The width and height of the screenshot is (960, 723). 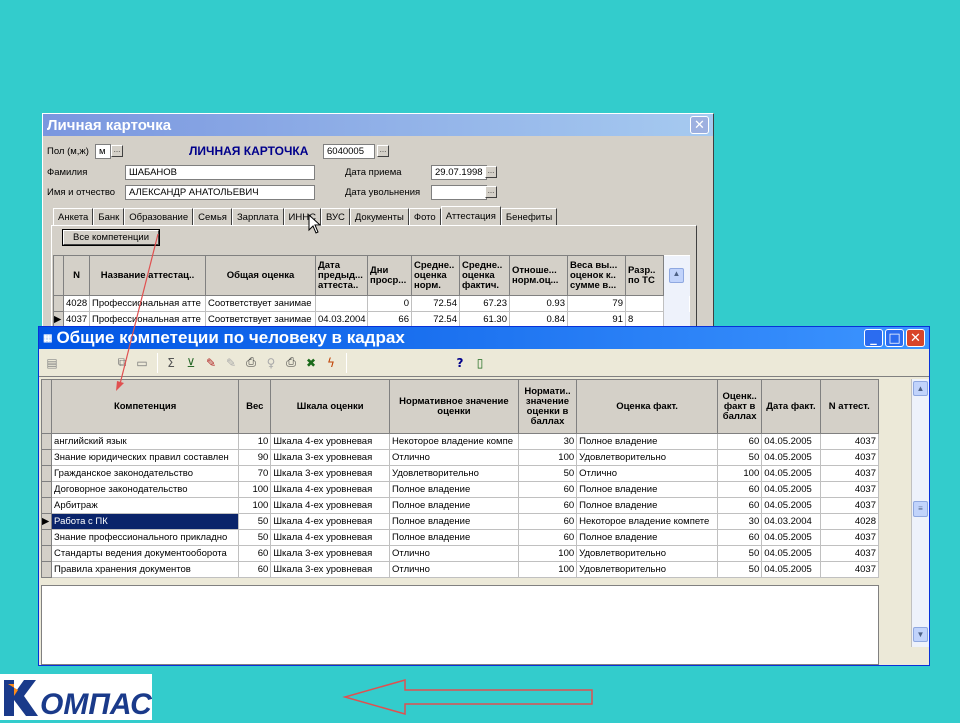 I want to click on cell: Профессиональная атте, so click(x=147, y=303).